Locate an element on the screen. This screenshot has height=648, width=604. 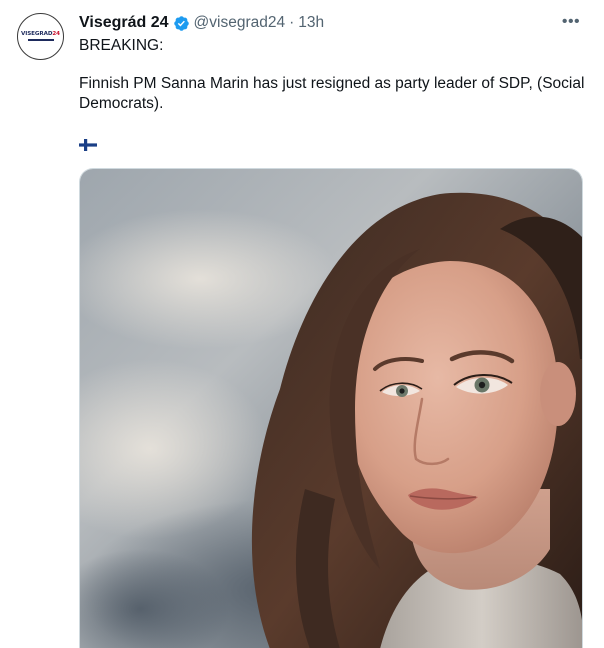
avatar-logo-bar is located at coordinates (40, 40).